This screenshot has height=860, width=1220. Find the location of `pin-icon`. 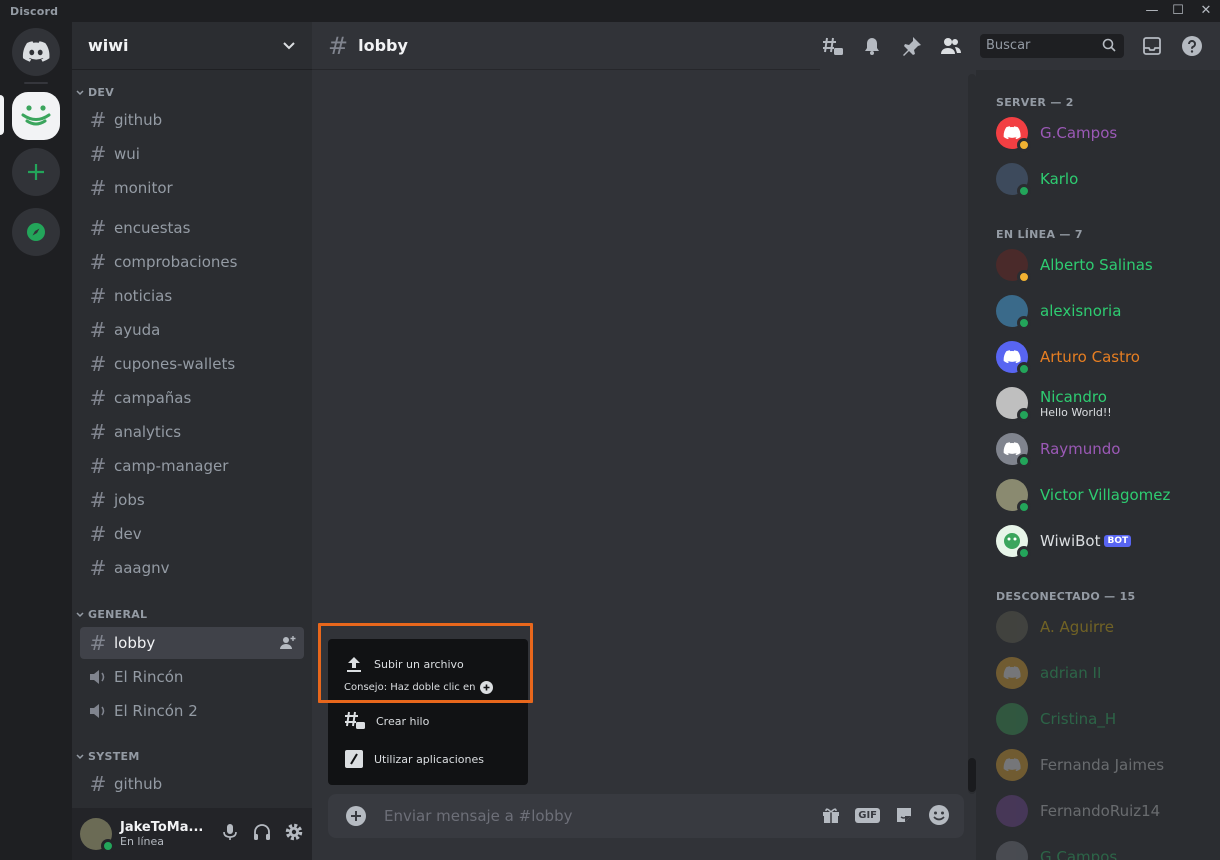

pin-icon is located at coordinates (912, 46).